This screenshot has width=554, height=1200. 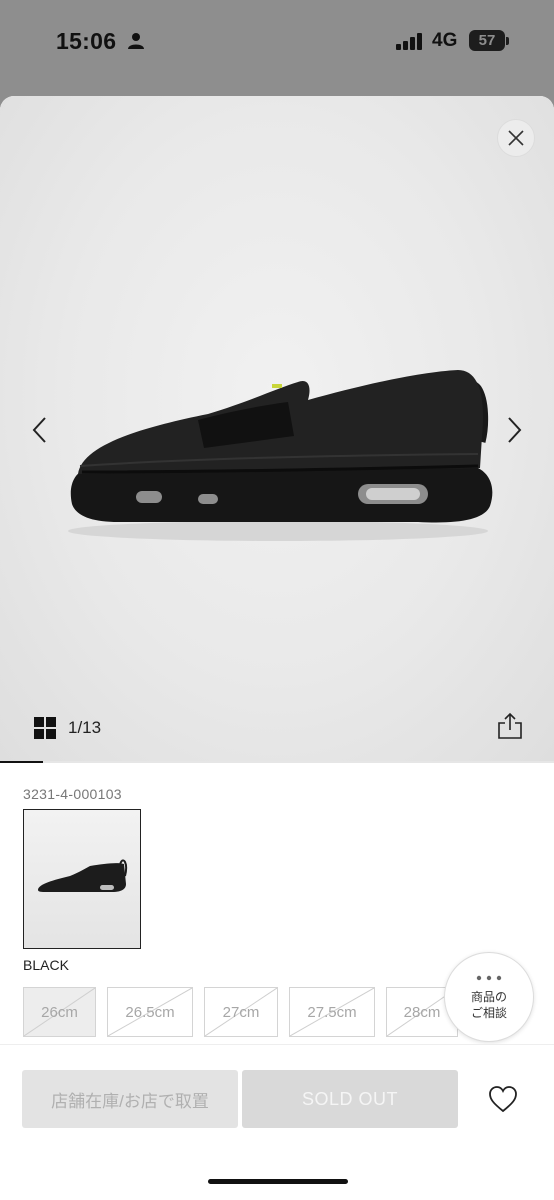 I want to click on network-type: 4G, so click(x=445, y=40).